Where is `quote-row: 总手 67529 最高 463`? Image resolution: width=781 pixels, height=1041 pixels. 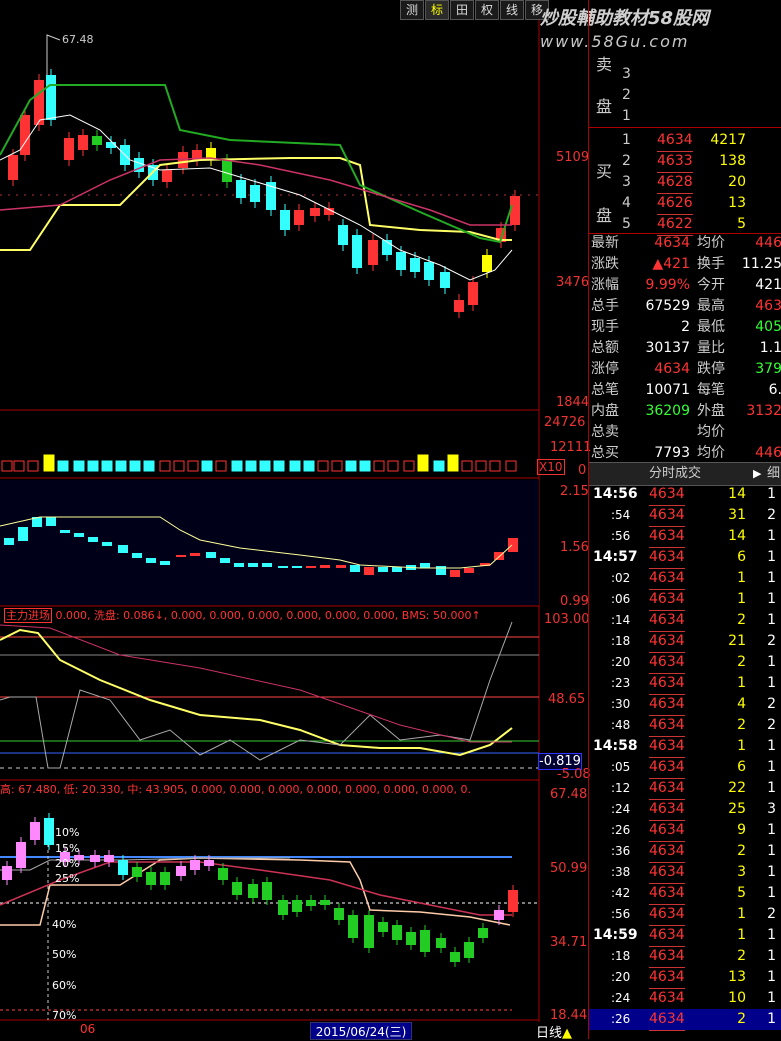
quote-row: 总手 67529 最高 463 is located at coordinates (685, 306).